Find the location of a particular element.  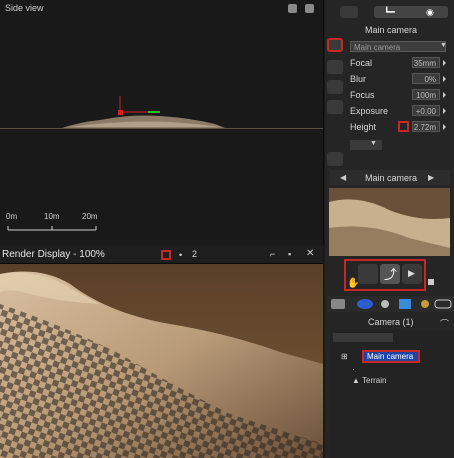

scale-label-10: 10m is located at coordinates (52, 216).